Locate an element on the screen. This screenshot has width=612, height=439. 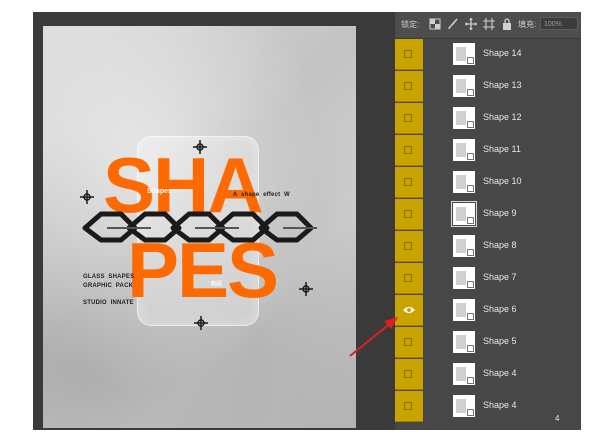
layer-row: Shape 14 is located at coordinates (488, 55).